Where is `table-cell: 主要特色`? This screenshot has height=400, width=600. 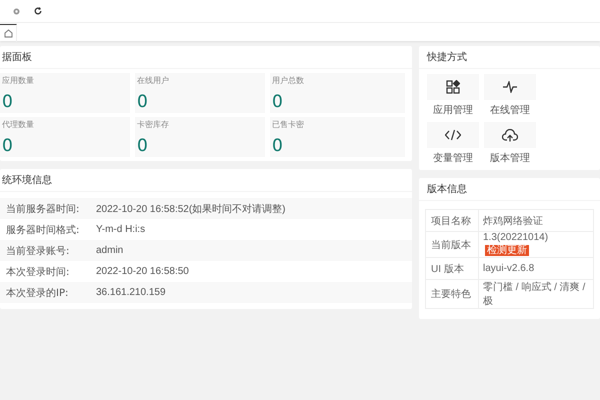 table-cell: 主要特色 is located at coordinates (452, 294).